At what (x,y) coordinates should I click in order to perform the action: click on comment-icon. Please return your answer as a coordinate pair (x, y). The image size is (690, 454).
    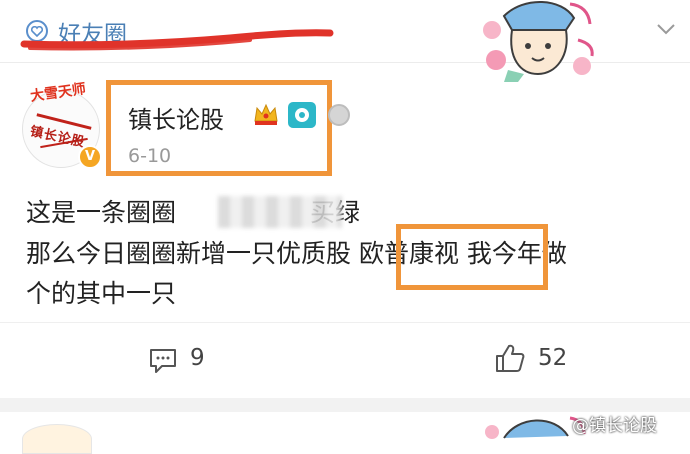
    Looking at the image, I should click on (163, 361).